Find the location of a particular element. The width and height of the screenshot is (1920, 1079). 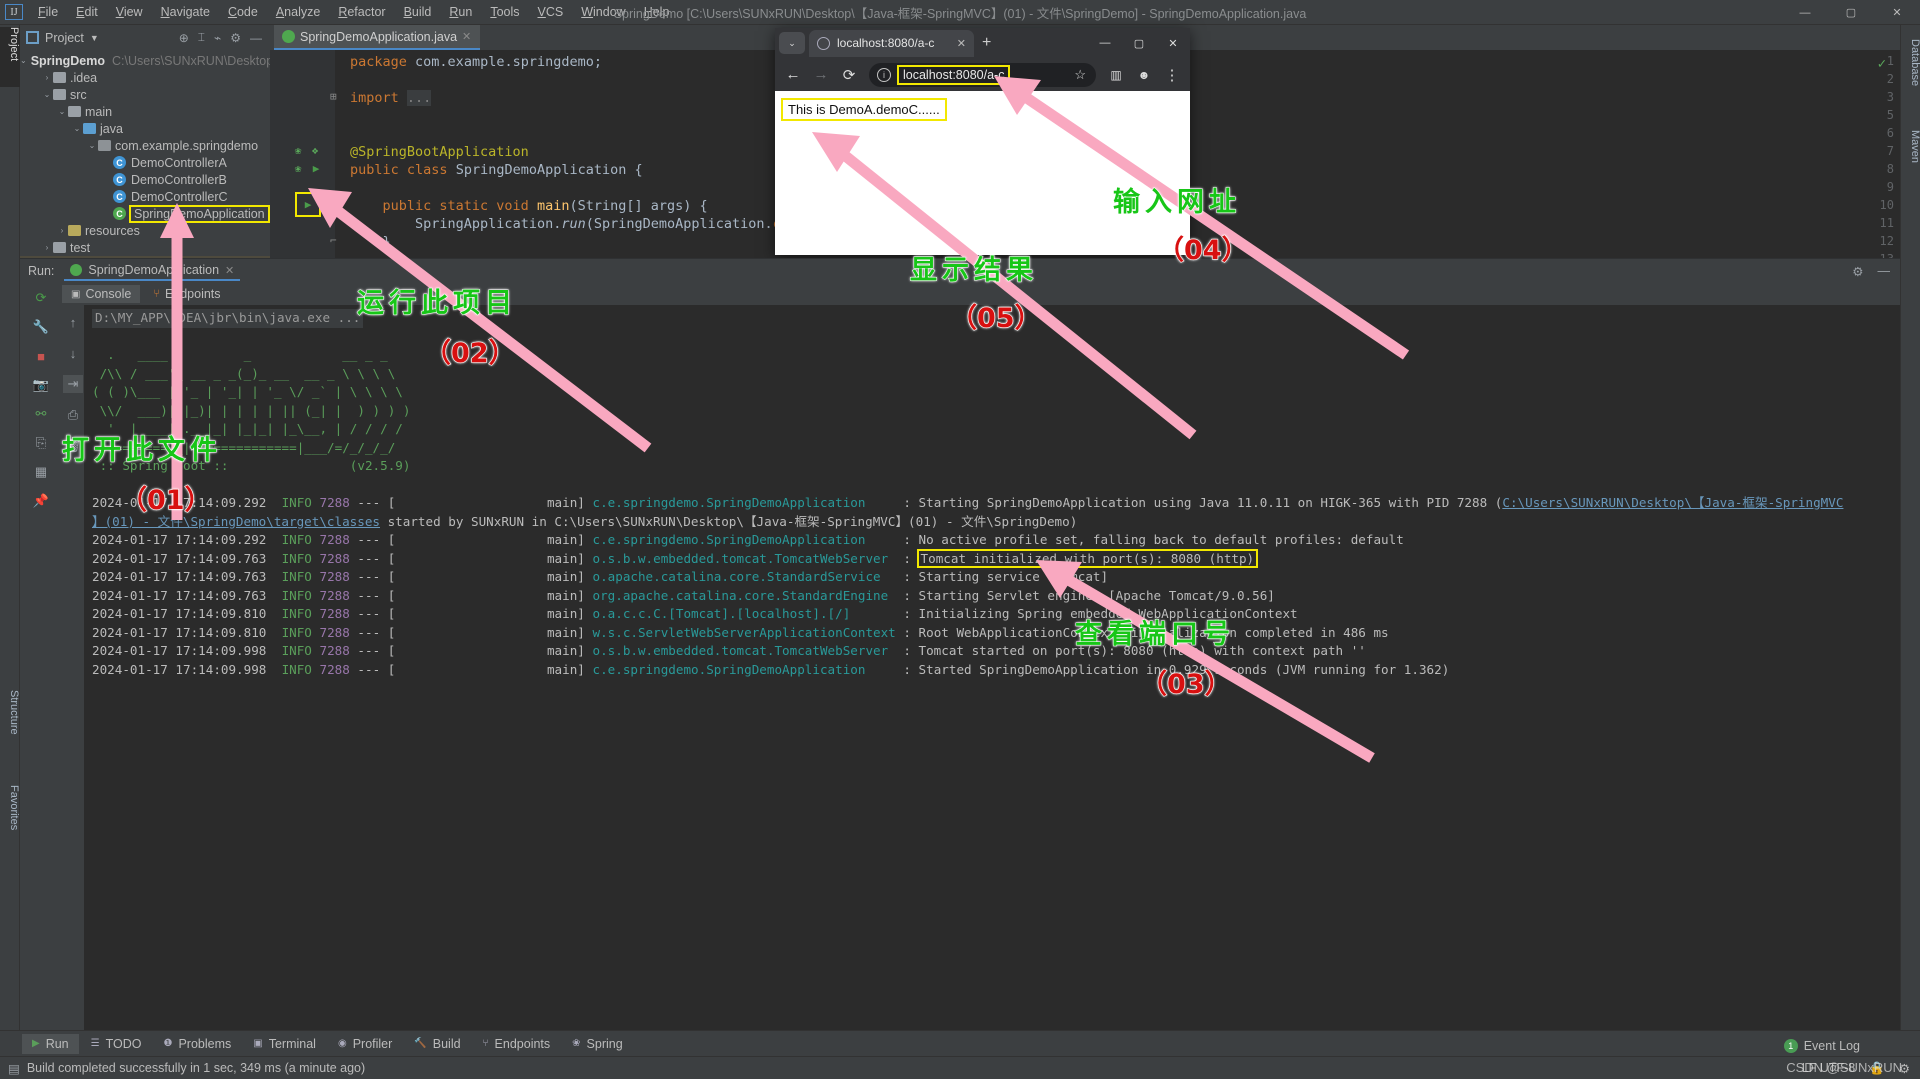

bottom-tab-endpoints: ⑂ Endpoints is located at coordinates (517, 1044).